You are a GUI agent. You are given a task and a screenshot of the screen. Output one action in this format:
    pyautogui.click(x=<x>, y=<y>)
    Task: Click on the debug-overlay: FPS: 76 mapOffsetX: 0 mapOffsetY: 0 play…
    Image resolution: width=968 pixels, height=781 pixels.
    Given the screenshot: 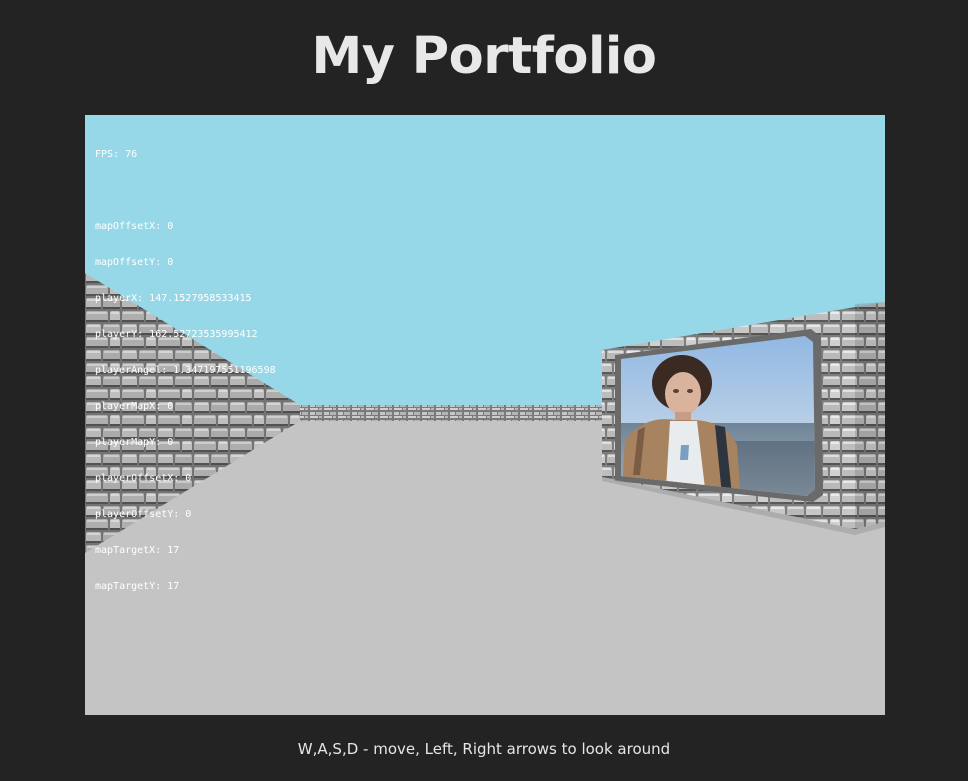 What is the action you would take?
    pyautogui.click(x=185, y=371)
    